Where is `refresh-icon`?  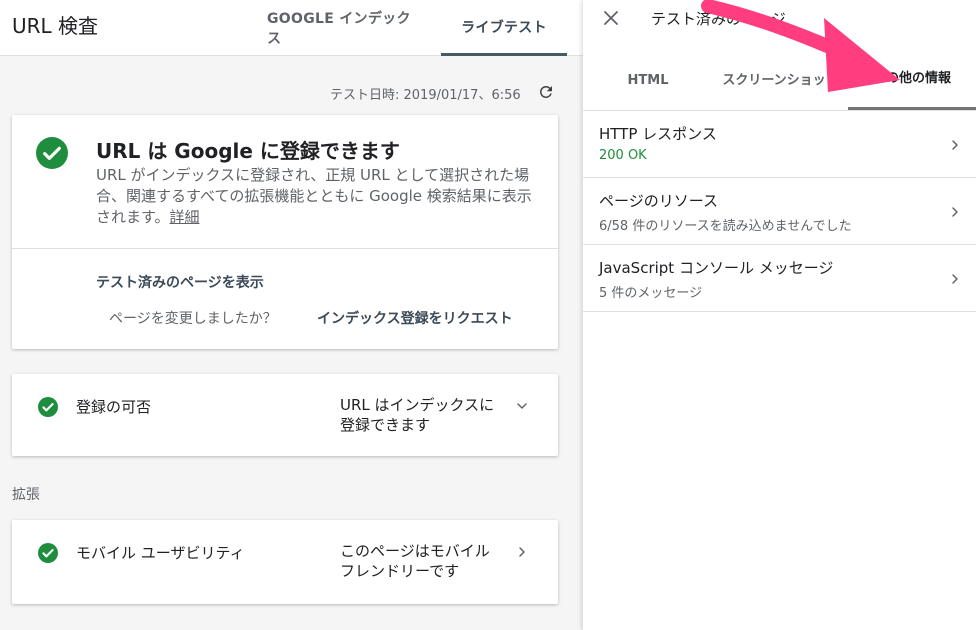 refresh-icon is located at coordinates (546, 92).